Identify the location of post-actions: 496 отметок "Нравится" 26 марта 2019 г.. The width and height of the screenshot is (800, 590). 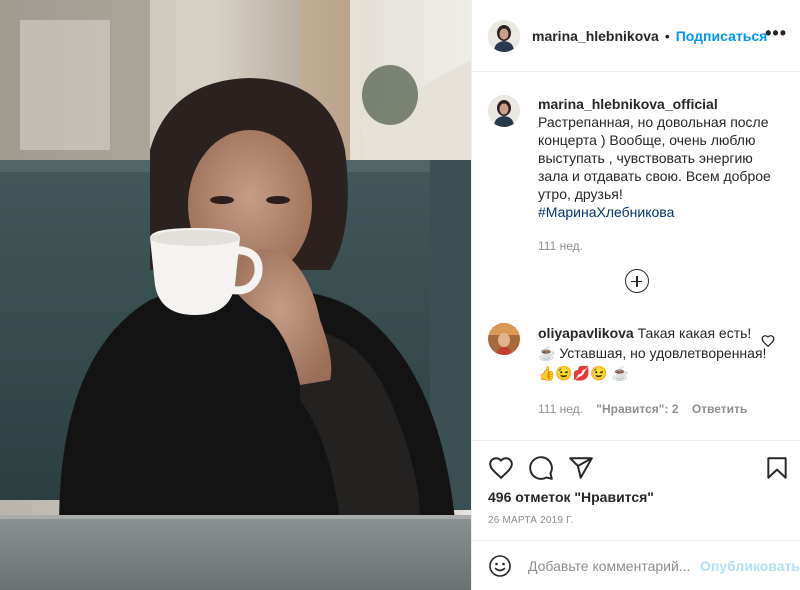
(636, 490).